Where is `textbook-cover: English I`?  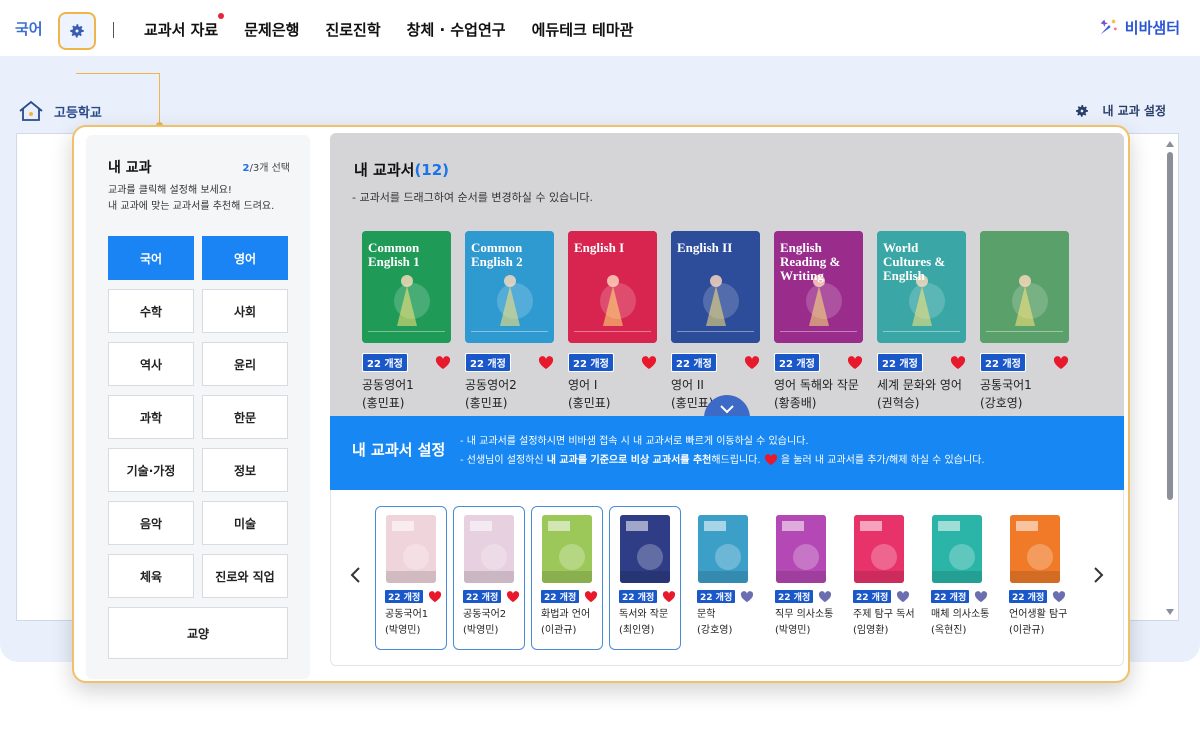 textbook-cover: English I is located at coordinates (612, 287).